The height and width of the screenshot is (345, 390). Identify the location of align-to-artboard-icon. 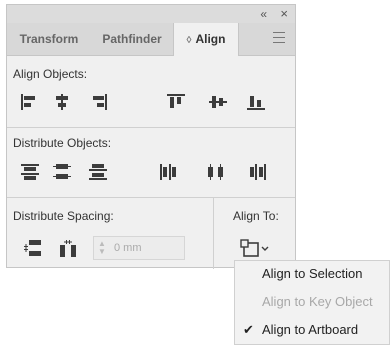
(254, 248).